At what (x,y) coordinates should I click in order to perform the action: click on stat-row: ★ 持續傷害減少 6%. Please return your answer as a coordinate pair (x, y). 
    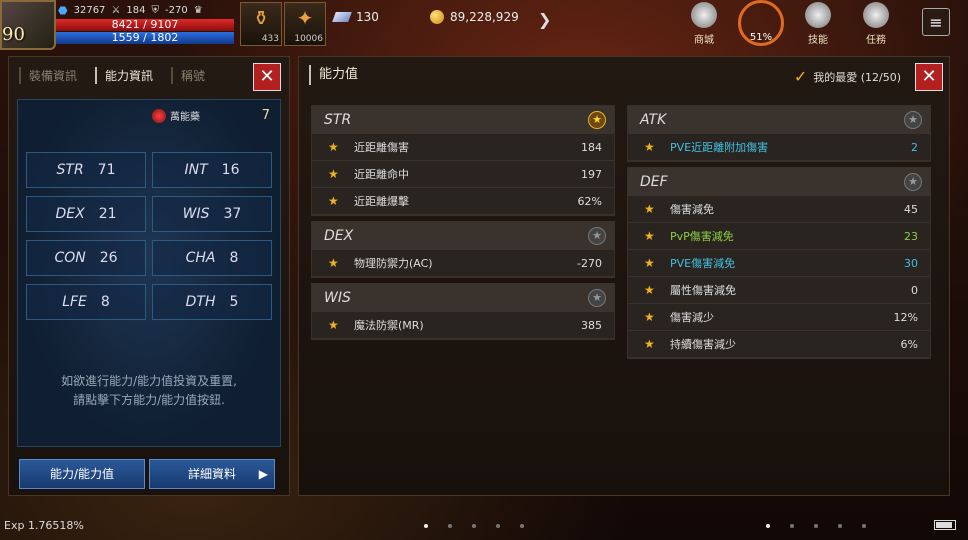
    Looking at the image, I should click on (779, 344).